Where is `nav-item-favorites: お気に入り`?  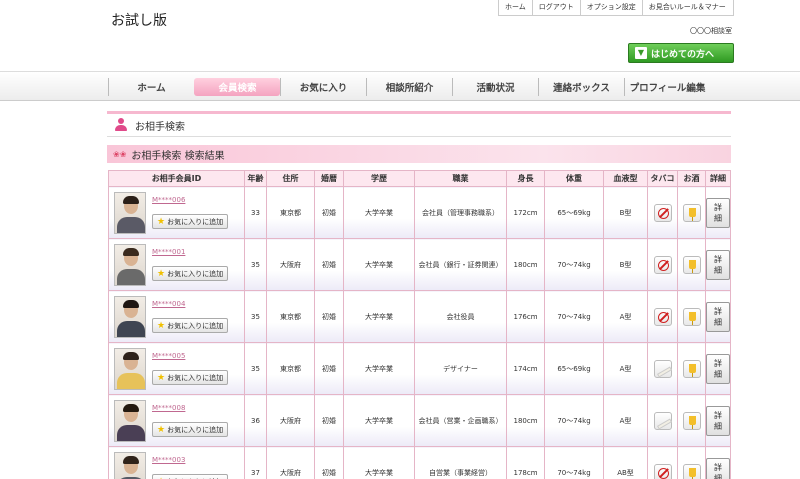 nav-item-favorites: お気に入り is located at coordinates (323, 87).